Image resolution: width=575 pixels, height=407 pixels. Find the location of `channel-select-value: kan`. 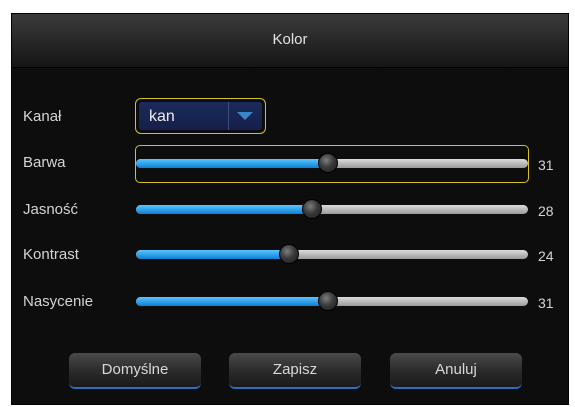

channel-select-value: kan is located at coordinates (162, 116).